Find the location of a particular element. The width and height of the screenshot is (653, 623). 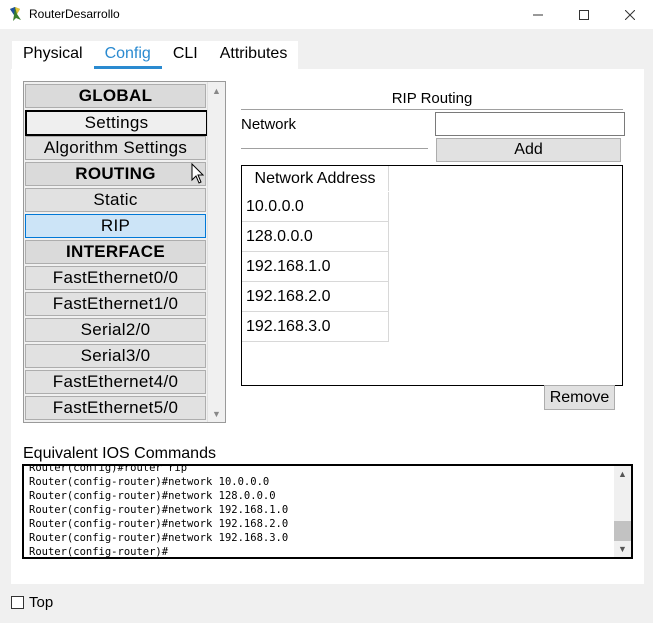

top-checkbox-label: Top is located at coordinates (41, 602).